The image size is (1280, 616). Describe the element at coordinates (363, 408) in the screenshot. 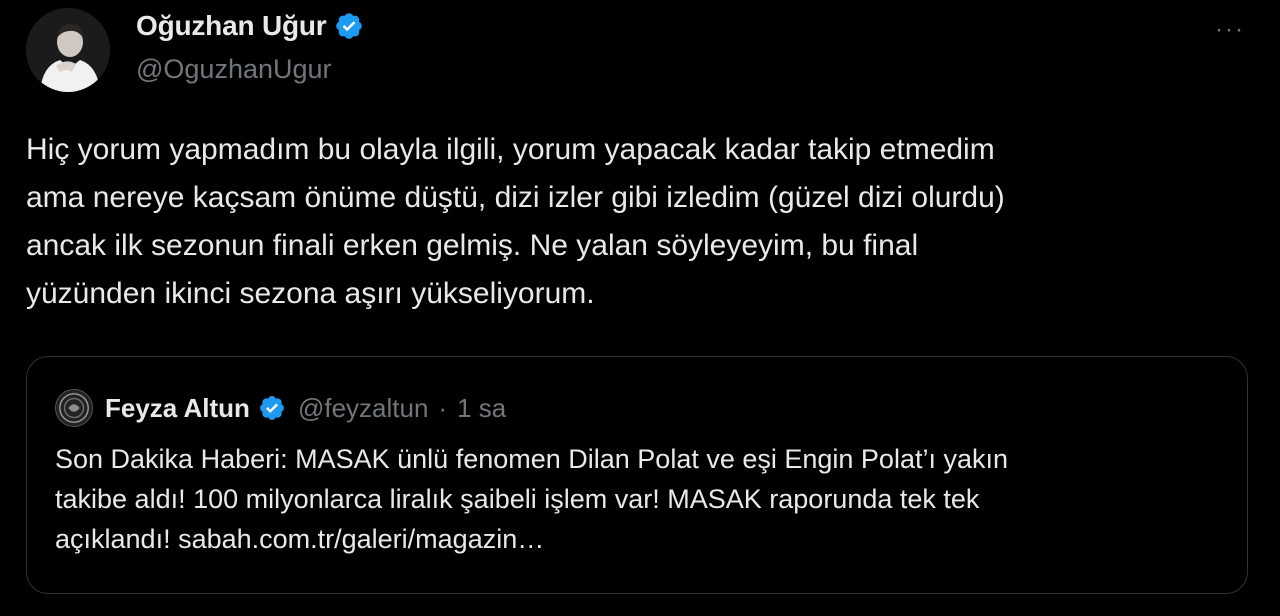

I see `quoted-author-handle: @feyzaltun` at that location.